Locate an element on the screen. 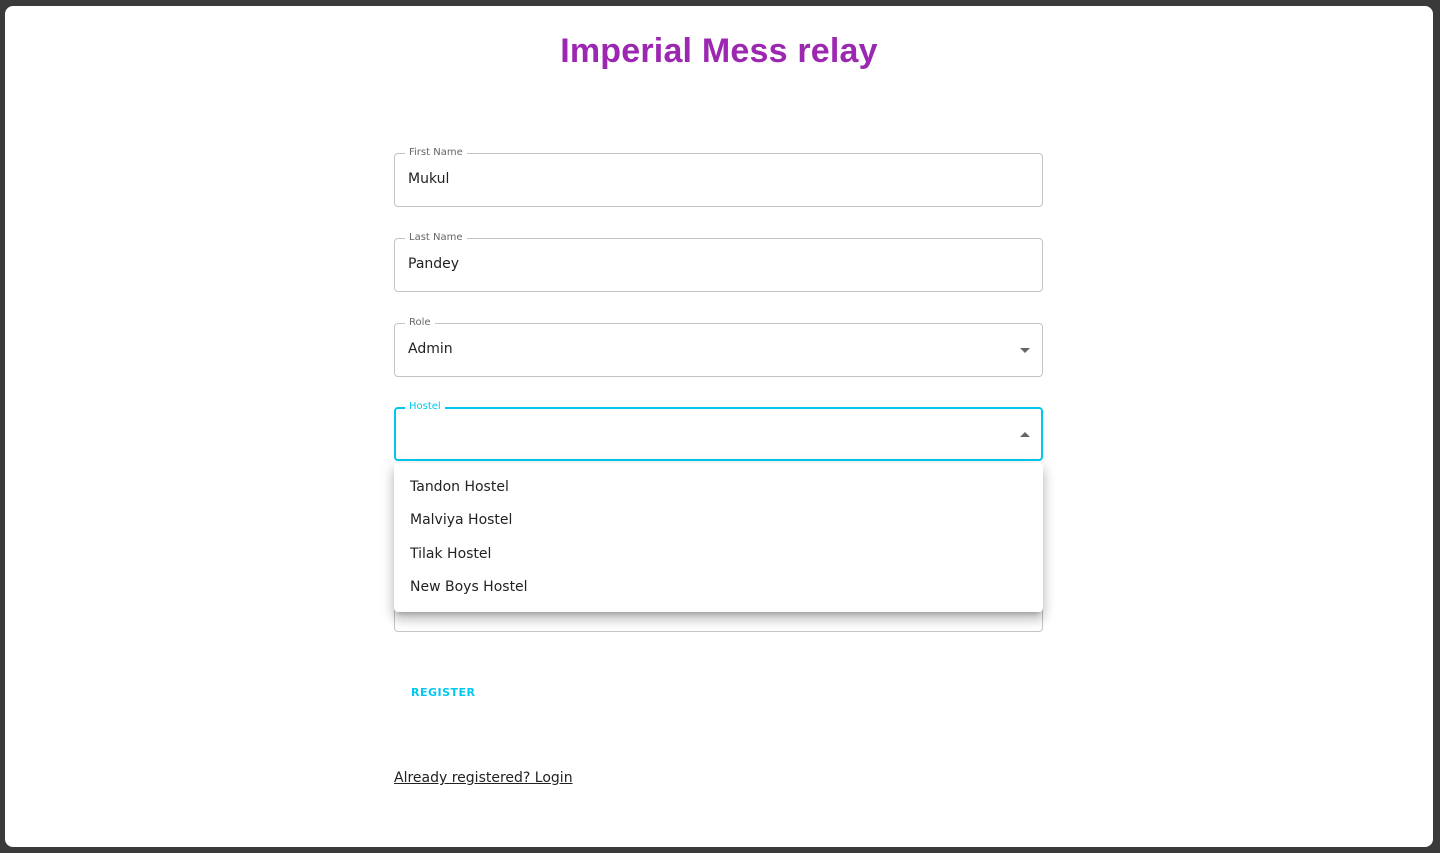 The width and height of the screenshot is (1440, 853). login-link: Already registered? Login is located at coordinates (483, 778).